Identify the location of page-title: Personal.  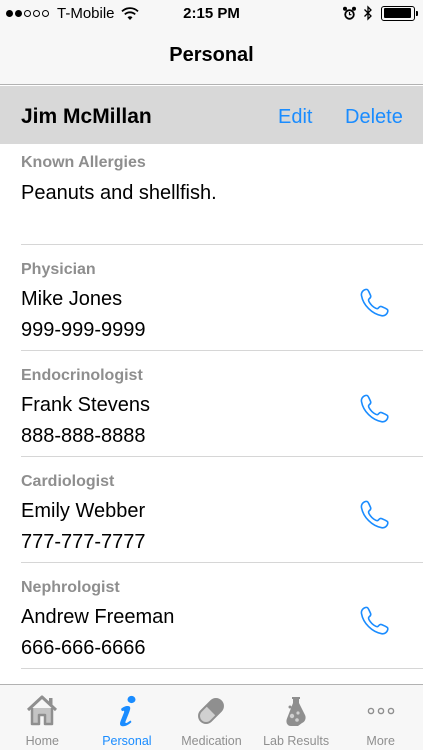
(211, 55).